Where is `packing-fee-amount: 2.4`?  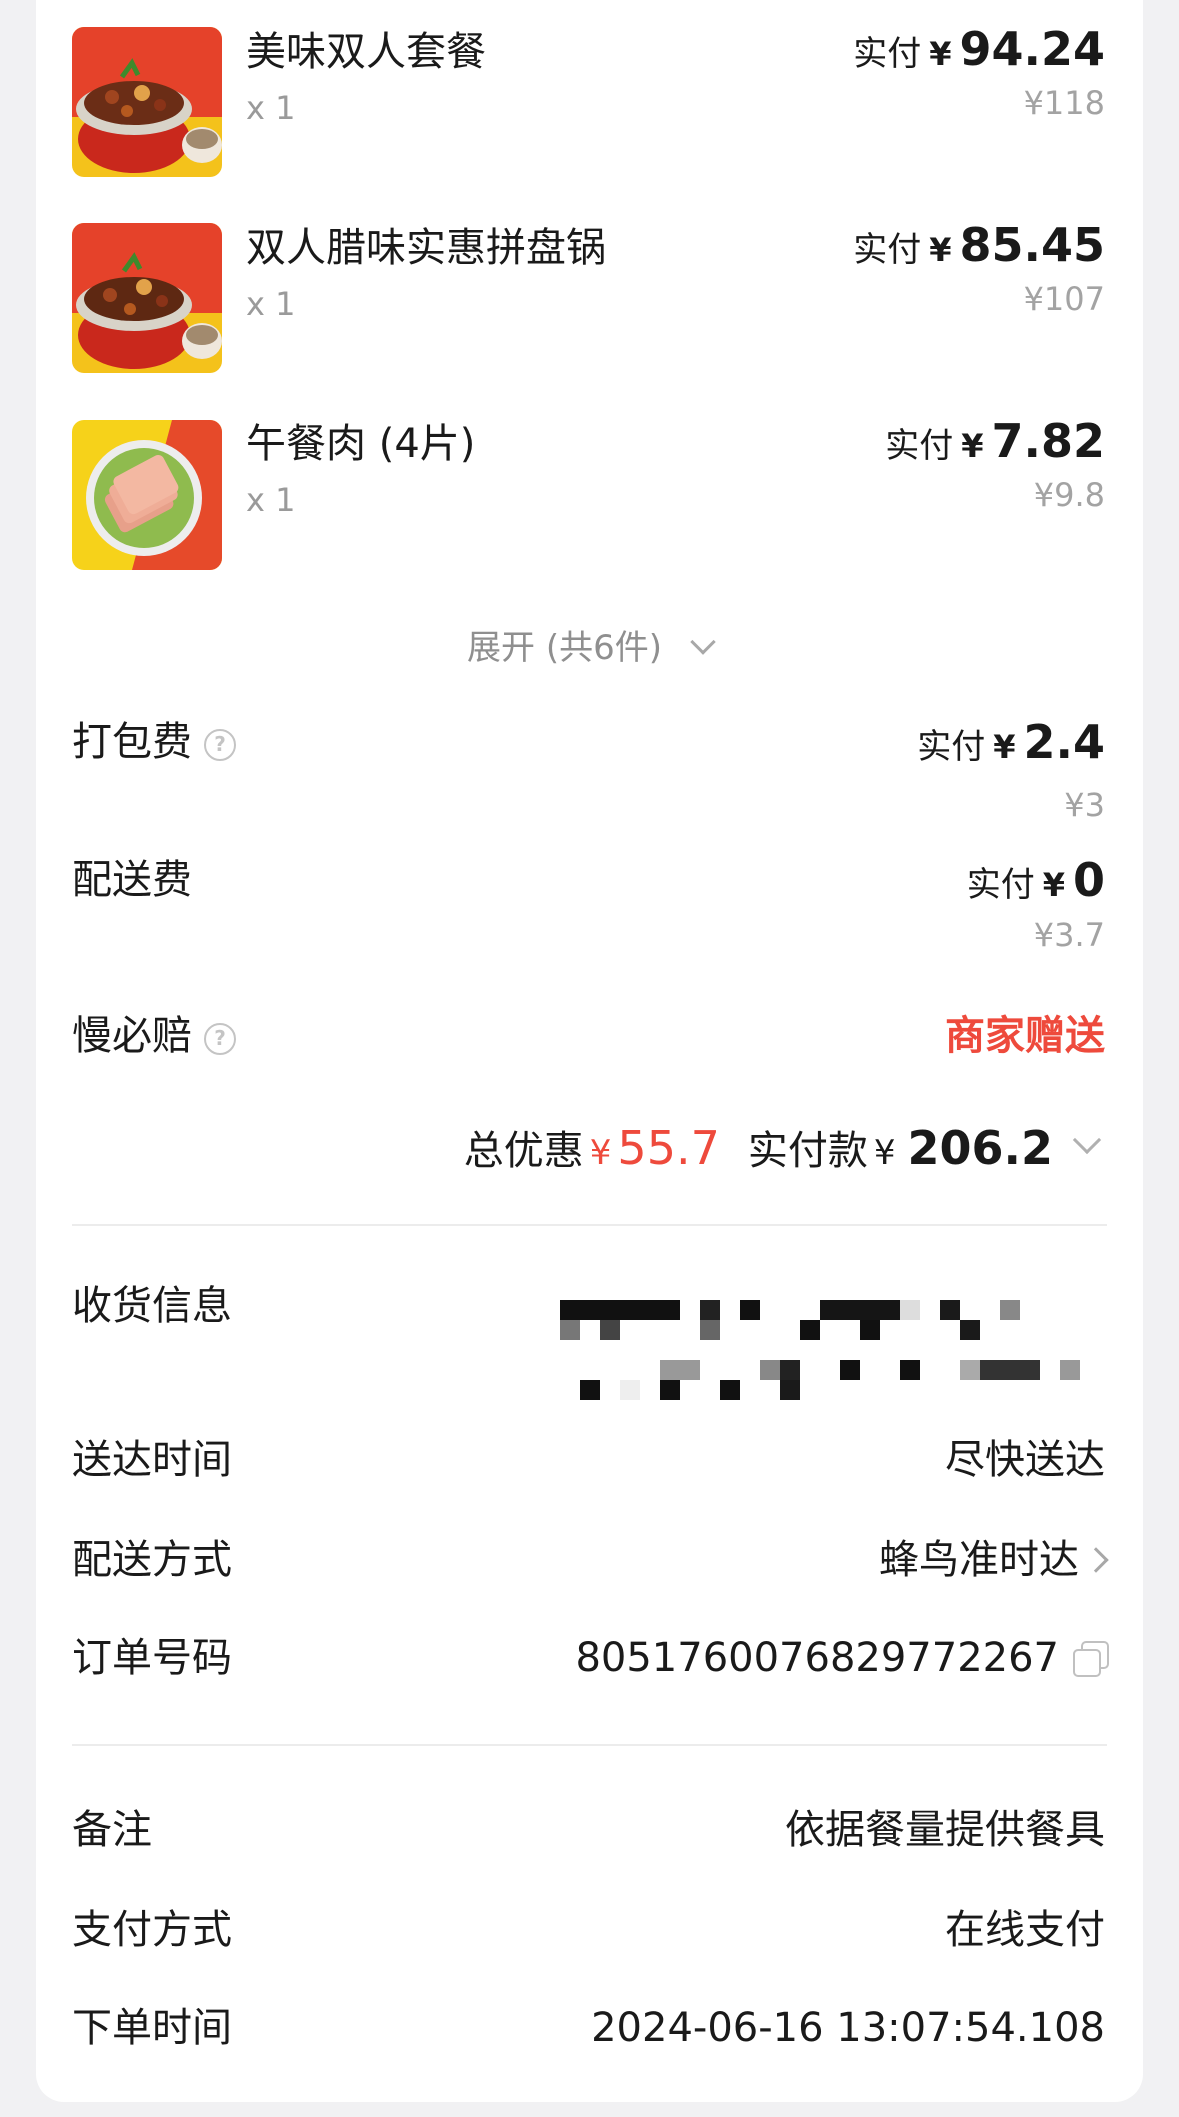 packing-fee-amount: 2.4 is located at coordinates (1064, 742).